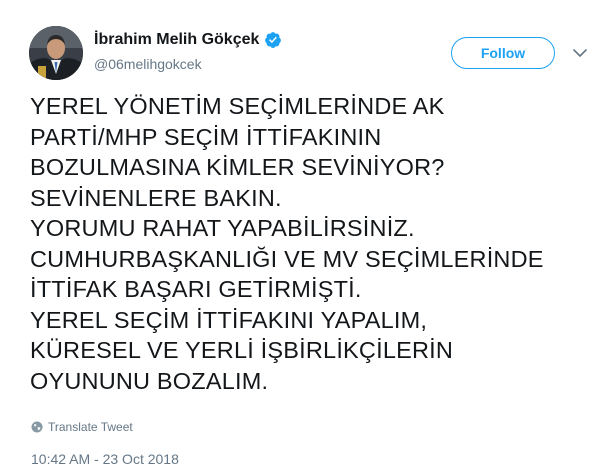 This screenshot has height=473, width=616. I want to click on avatar, so click(56, 53).